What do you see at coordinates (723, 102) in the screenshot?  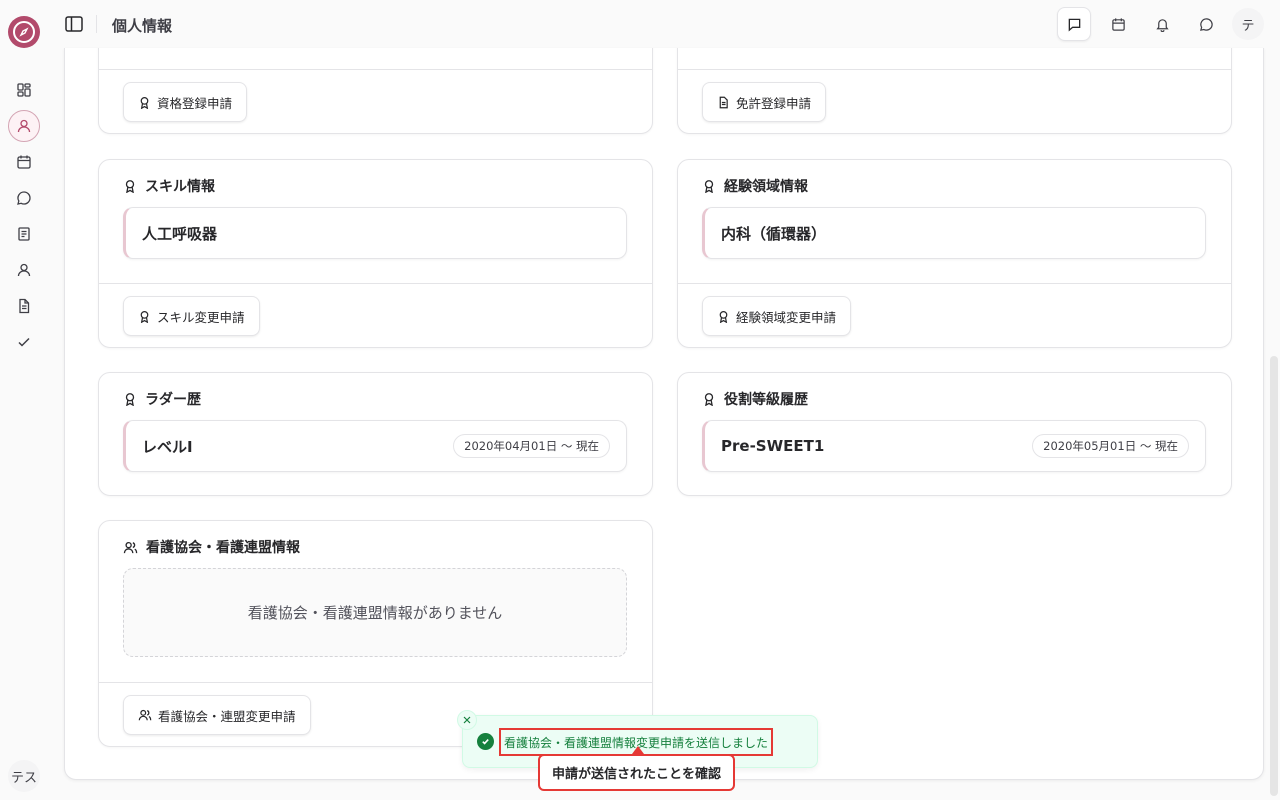 I see `file-text-icon` at bounding box center [723, 102].